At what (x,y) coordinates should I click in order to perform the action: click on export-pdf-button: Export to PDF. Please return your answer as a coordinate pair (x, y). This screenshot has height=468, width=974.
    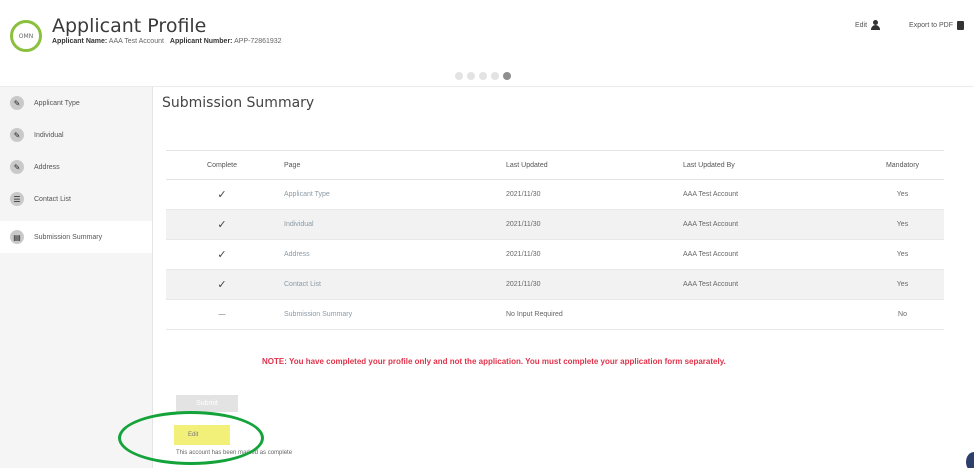
    Looking at the image, I should click on (936, 25).